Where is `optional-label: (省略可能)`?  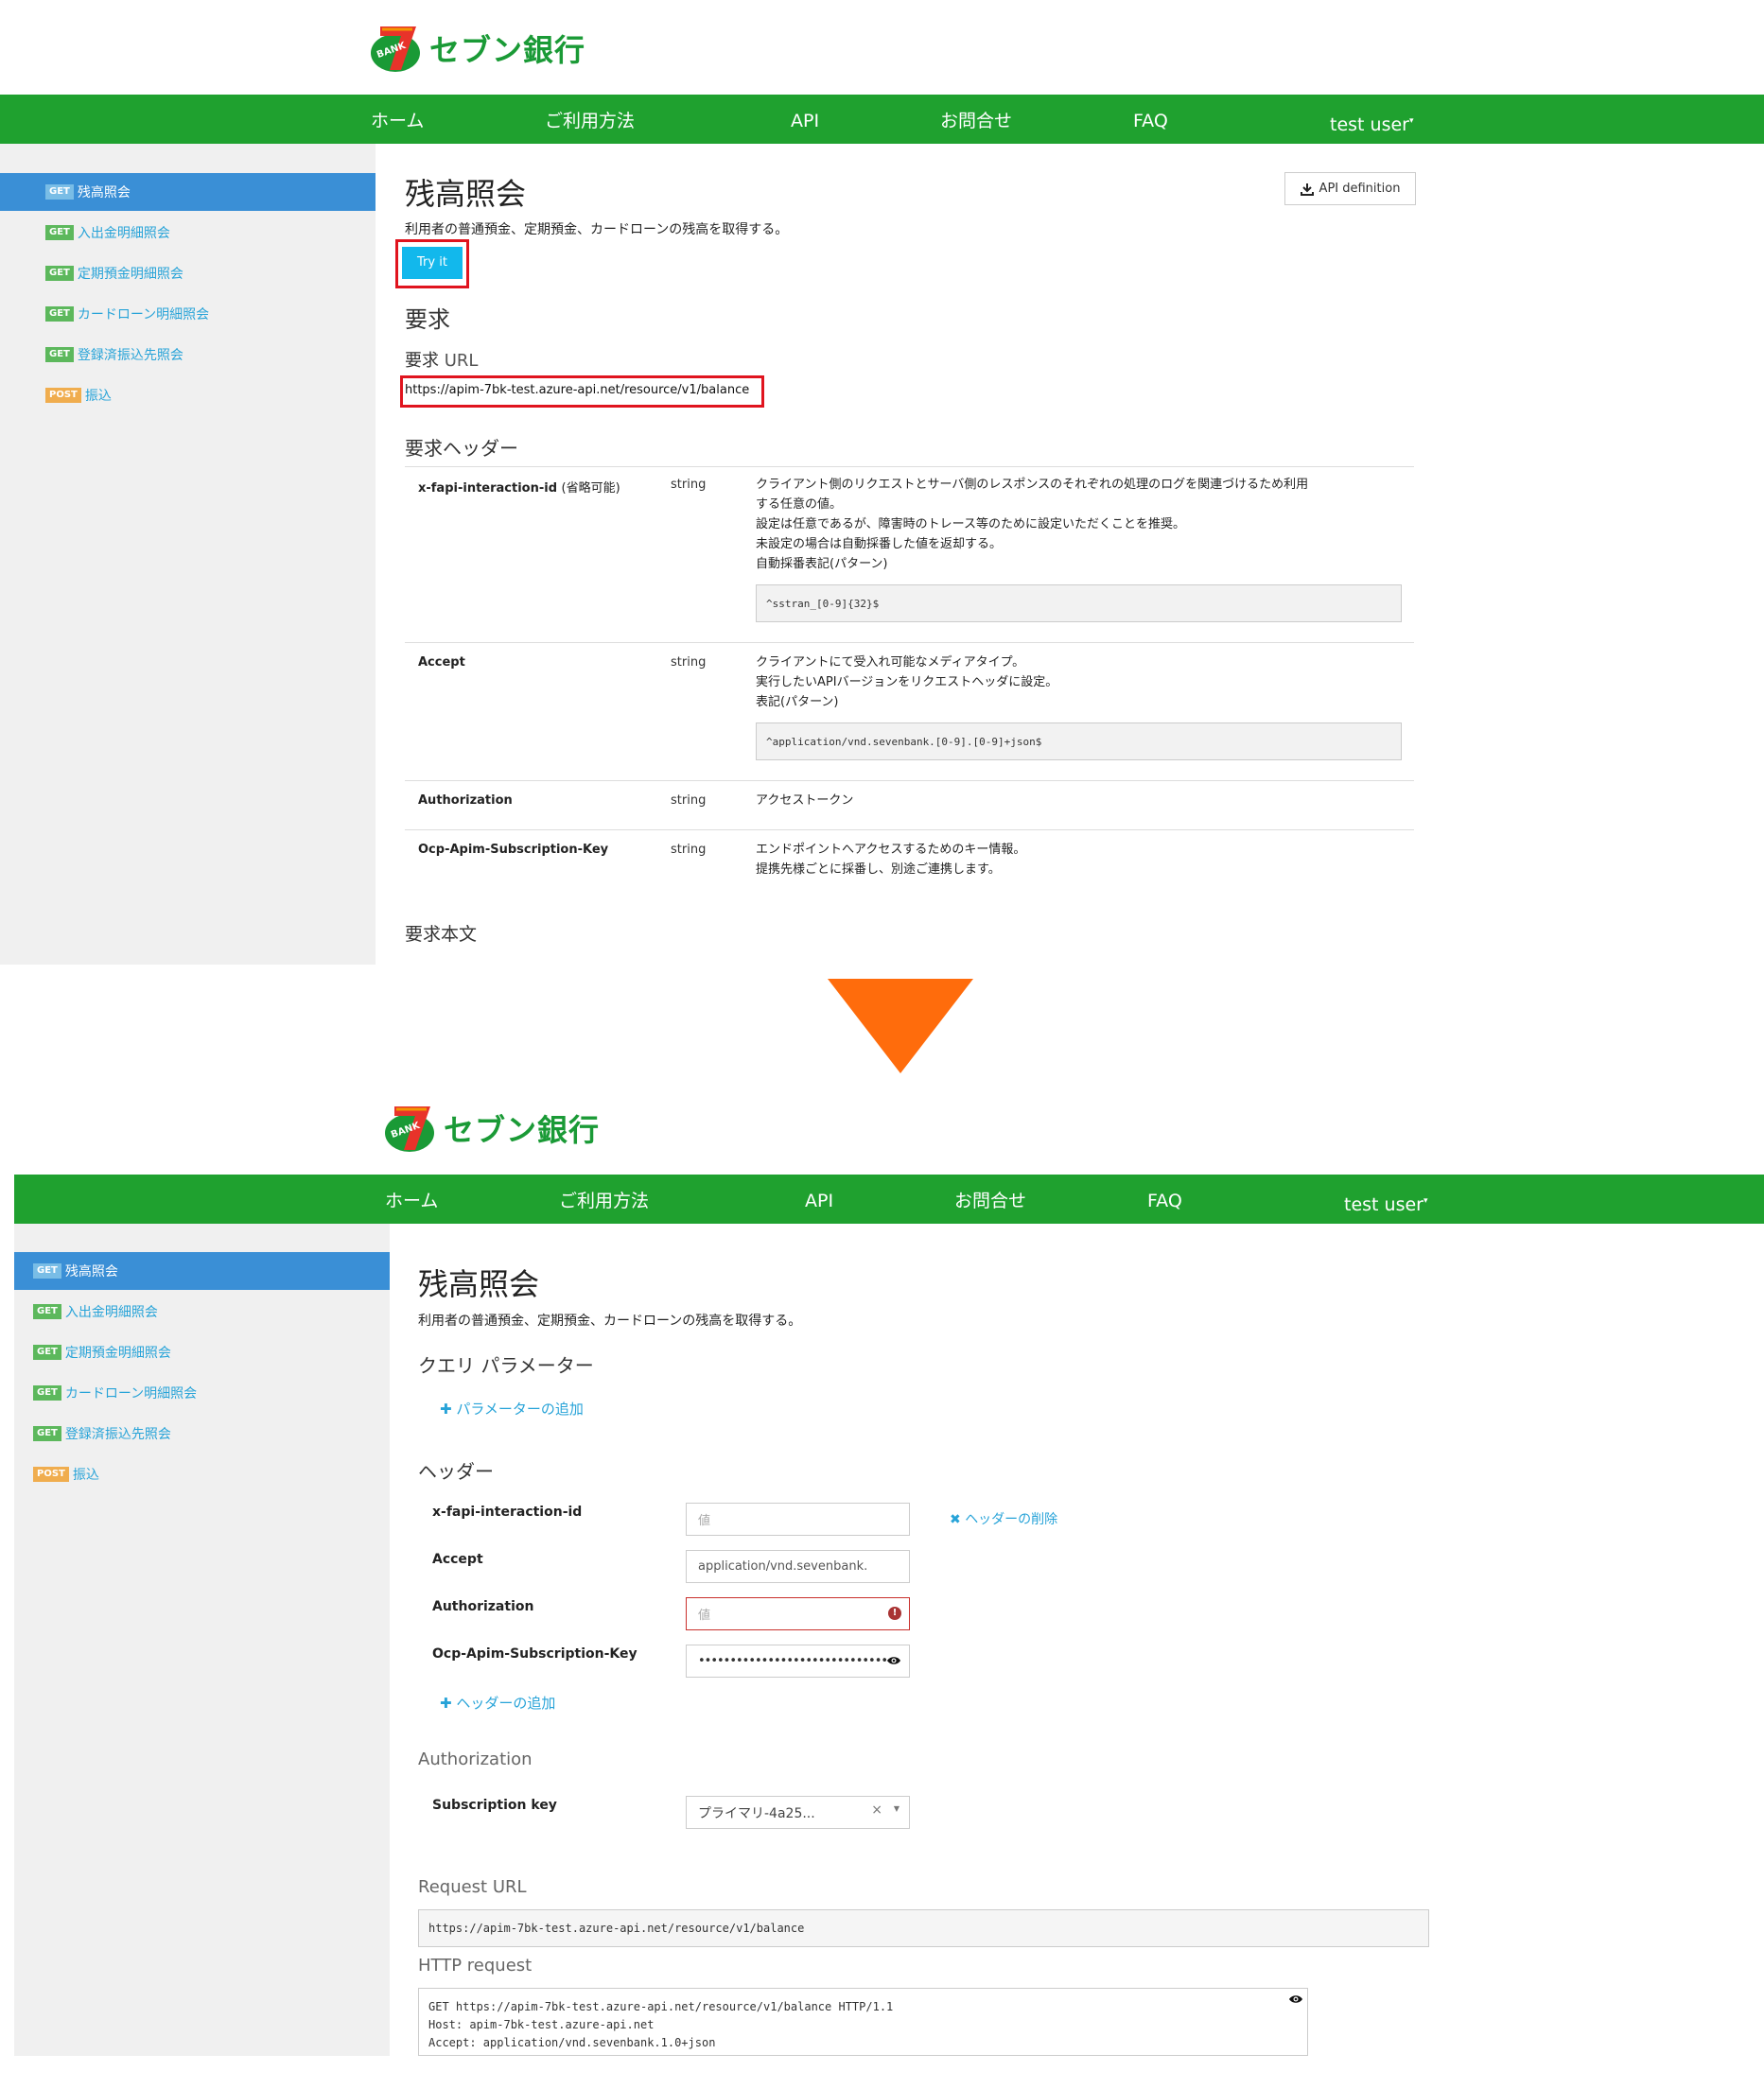 optional-label: (省略可能) is located at coordinates (591, 488).